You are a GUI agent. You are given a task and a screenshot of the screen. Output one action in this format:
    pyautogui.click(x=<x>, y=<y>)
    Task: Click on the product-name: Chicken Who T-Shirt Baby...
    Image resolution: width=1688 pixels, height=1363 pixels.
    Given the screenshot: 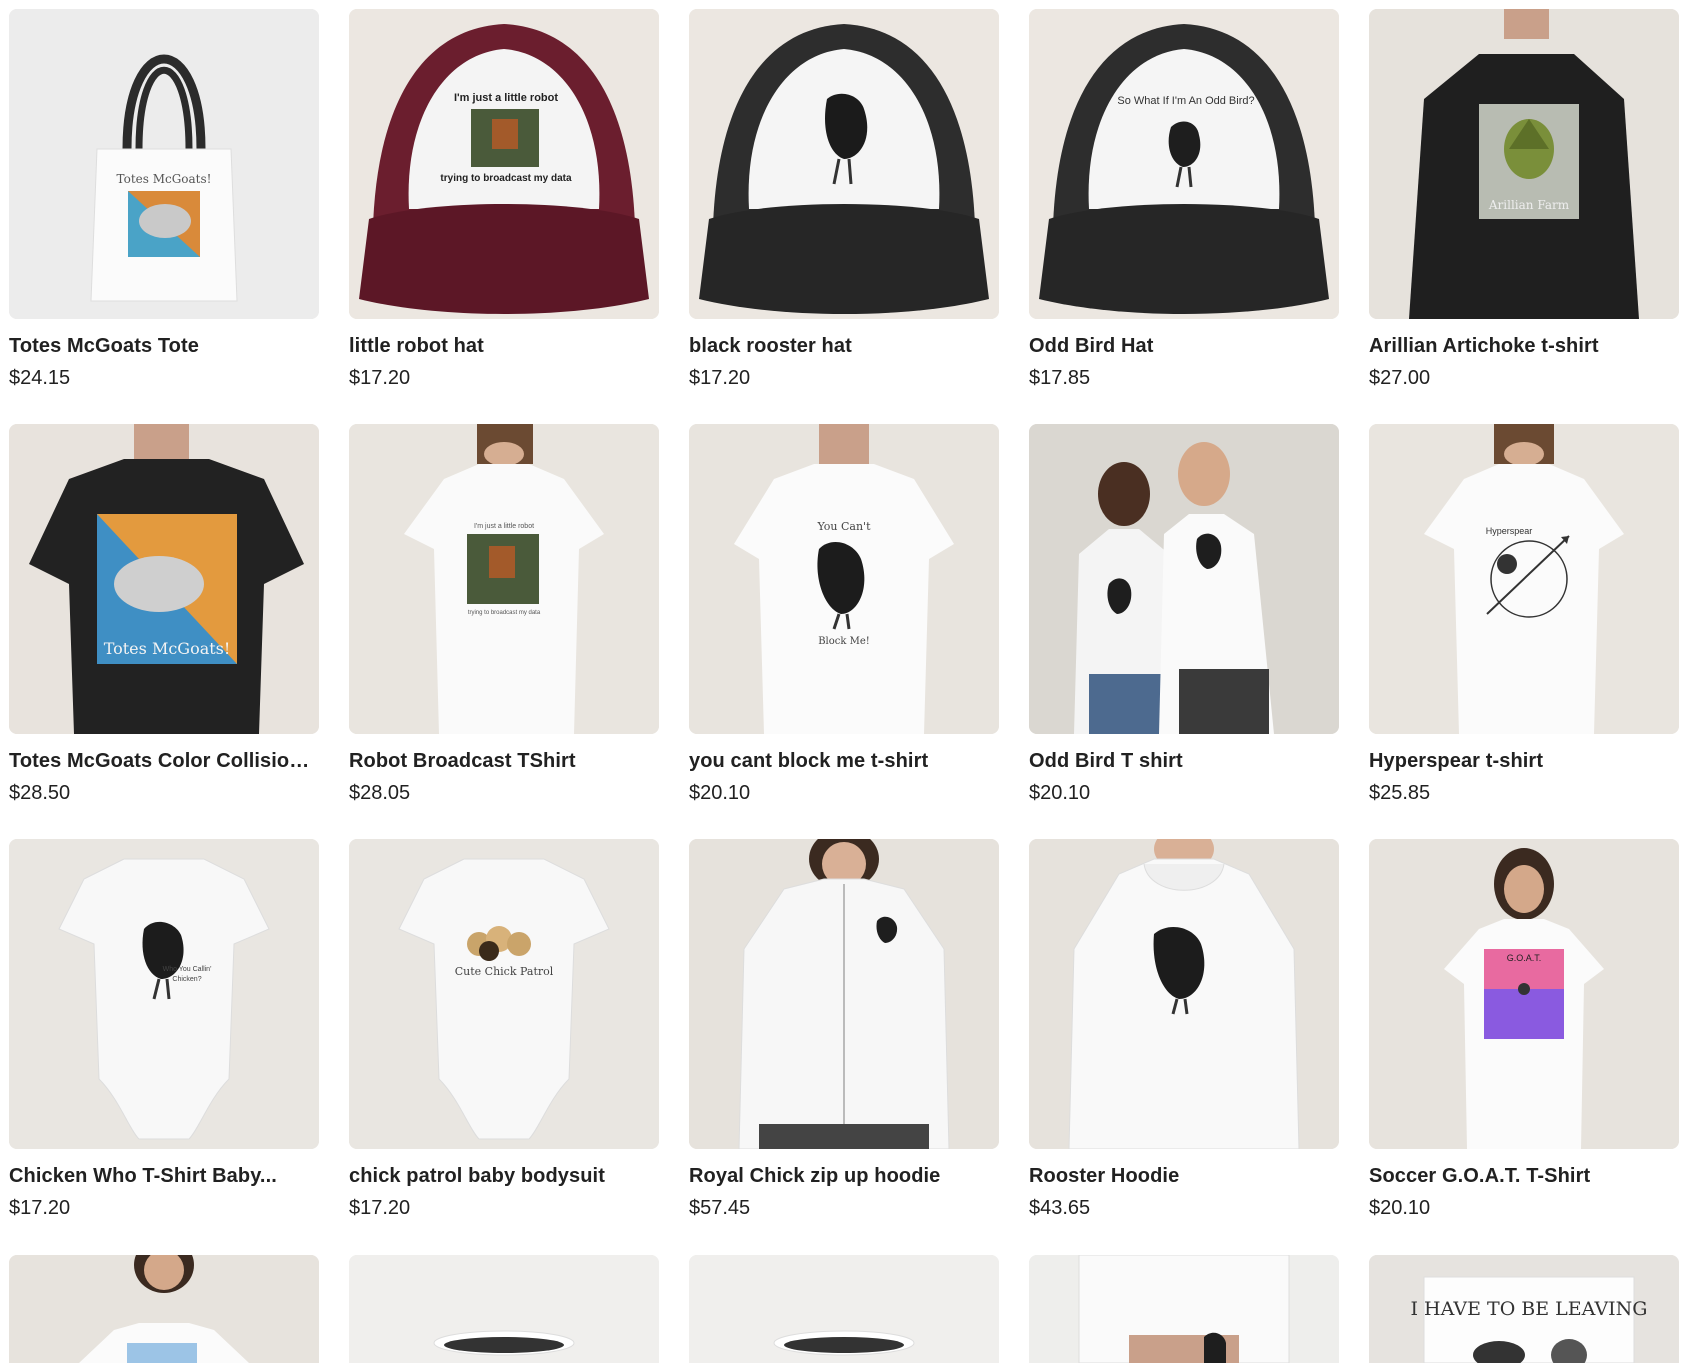 What is the action you would take?
    pyautogui.click(x=164, y=1176)
    